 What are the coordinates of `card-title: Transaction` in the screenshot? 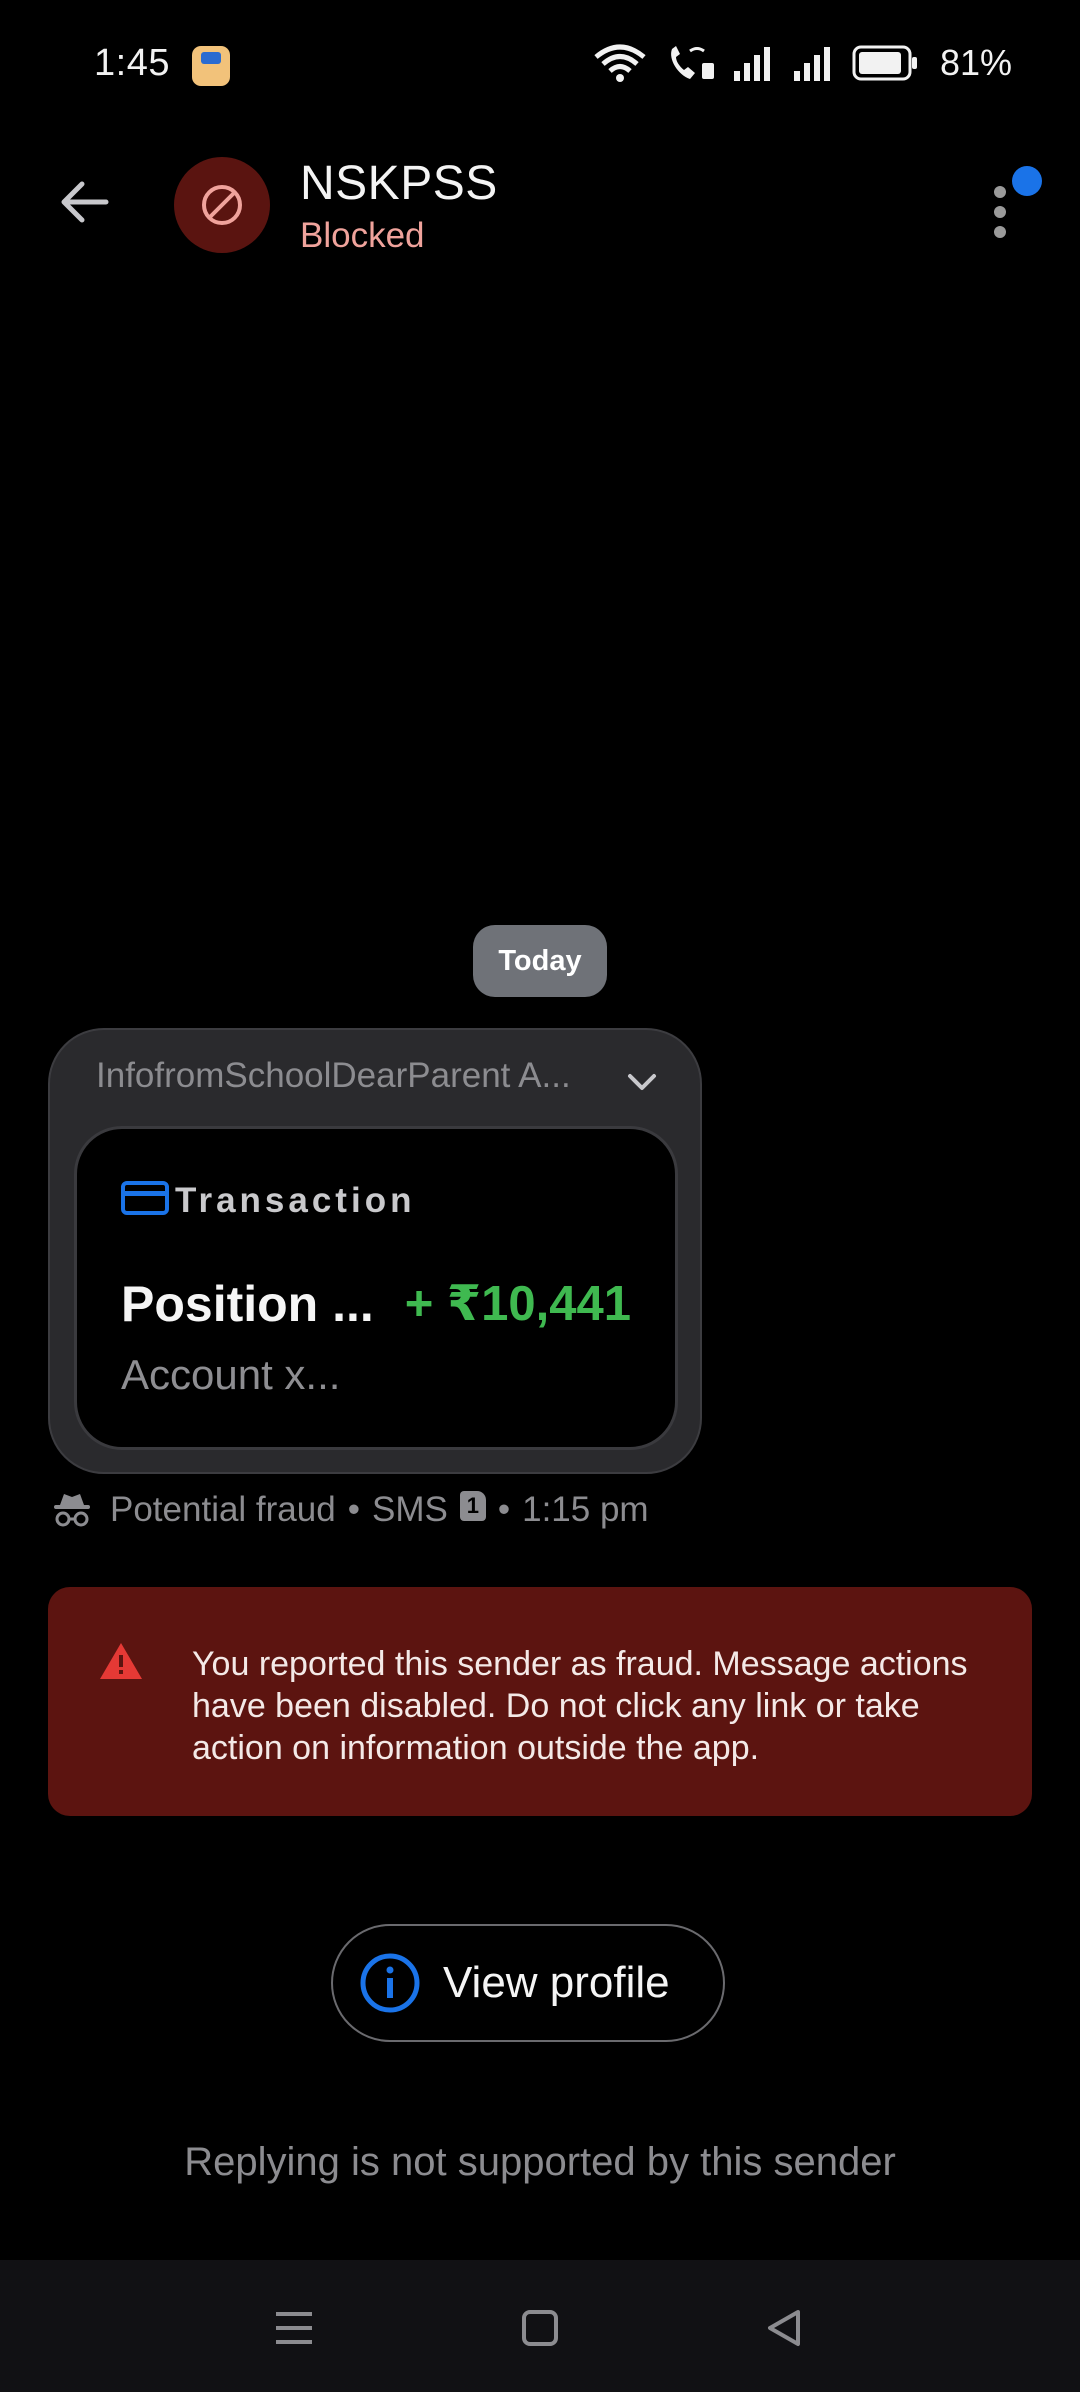 It's located at (295, 1200).